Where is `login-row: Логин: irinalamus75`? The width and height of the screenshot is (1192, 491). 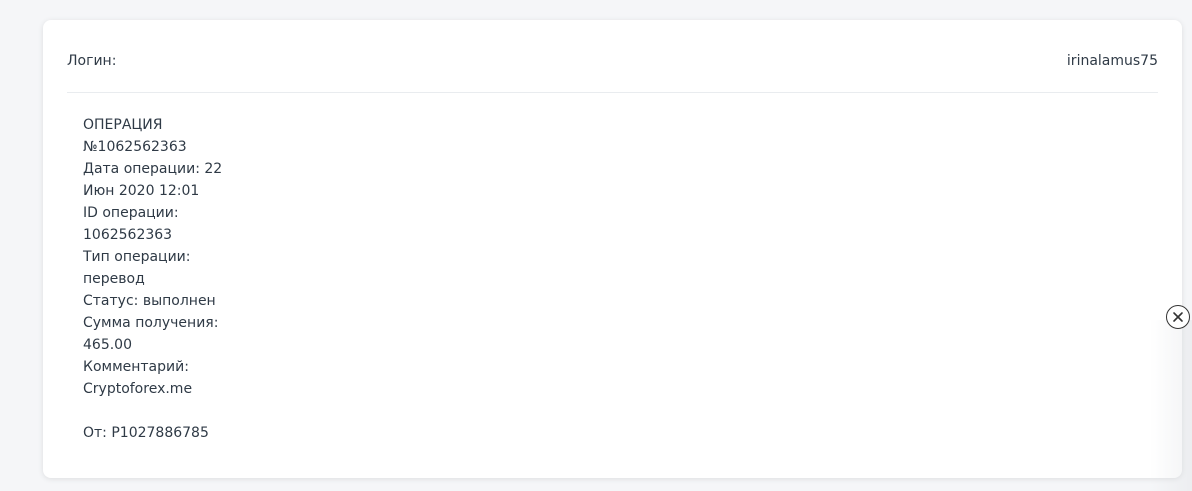 login-row: Логин: irinalamus75 is located at coordinates (612, 61).